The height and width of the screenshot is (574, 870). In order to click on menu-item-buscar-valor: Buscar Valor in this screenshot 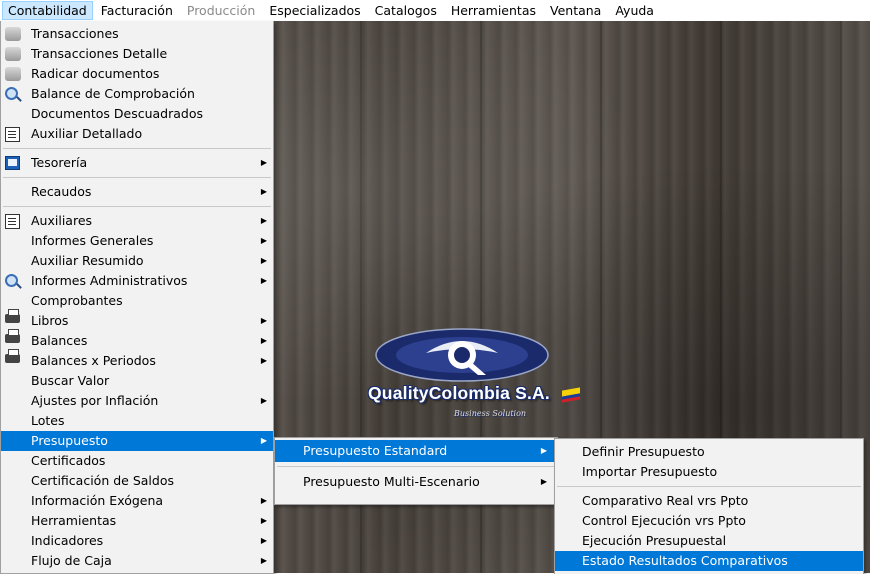, I will do `click(137, 381)`.